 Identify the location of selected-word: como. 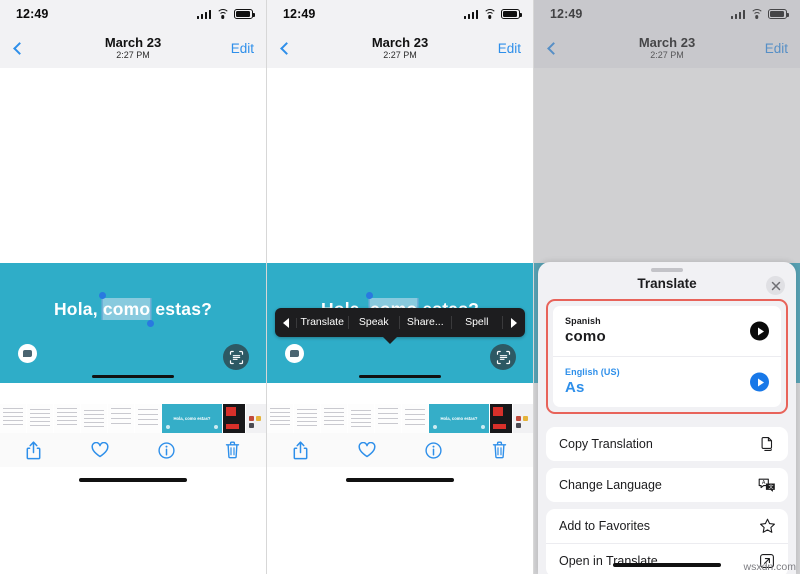
(126, 309).